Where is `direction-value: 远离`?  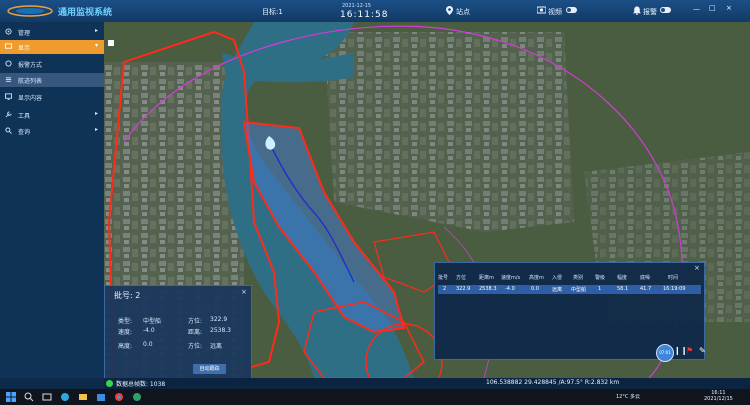 direction-value: 远离 is located at coordinates (216, 346).